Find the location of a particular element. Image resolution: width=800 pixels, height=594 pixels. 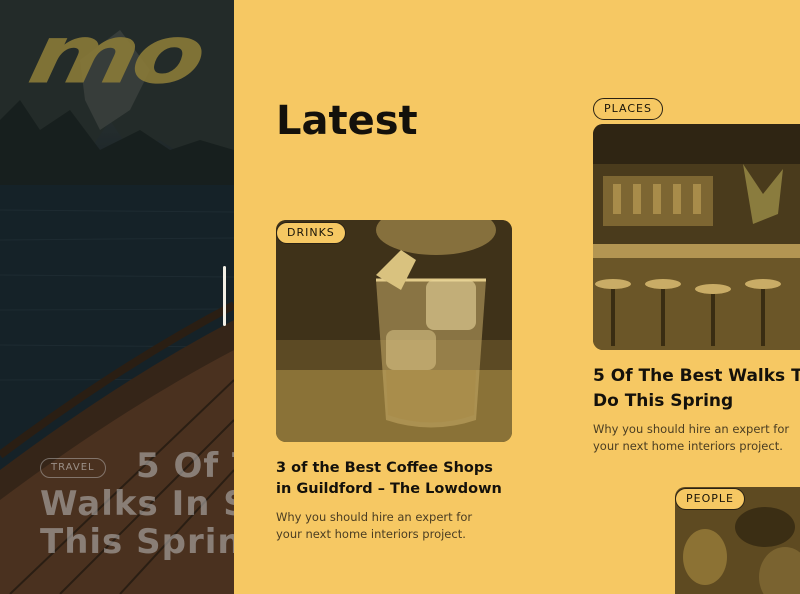

hero-category-tag: TRAVEL is located at coordinates (73, 468).